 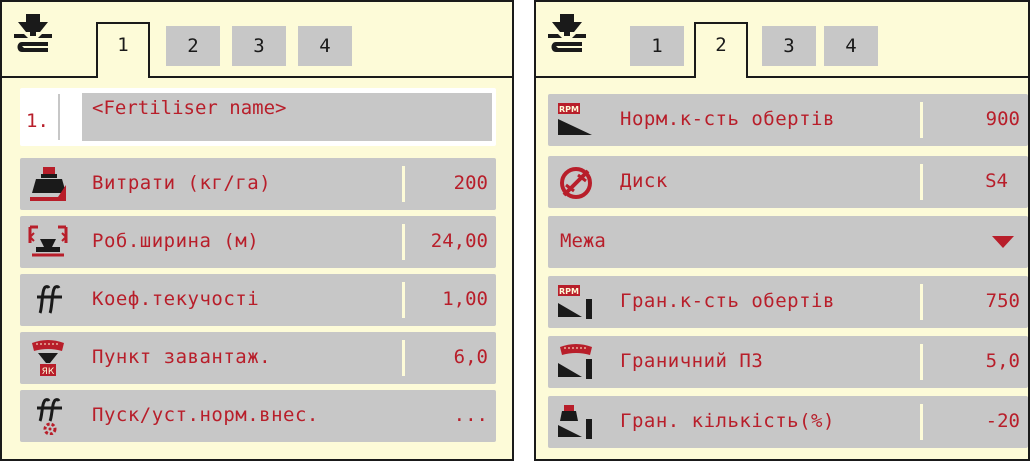 I want to click on fertiliser-name-field: <Fertiliser name>, so click(x=287, y=117).